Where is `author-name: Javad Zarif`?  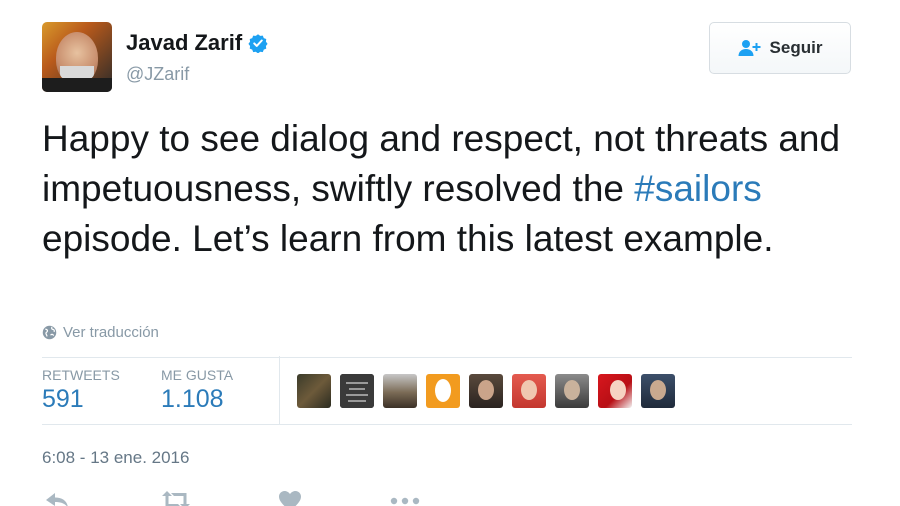
author-name: Javad Zarif is located at coordinates (184, 43).